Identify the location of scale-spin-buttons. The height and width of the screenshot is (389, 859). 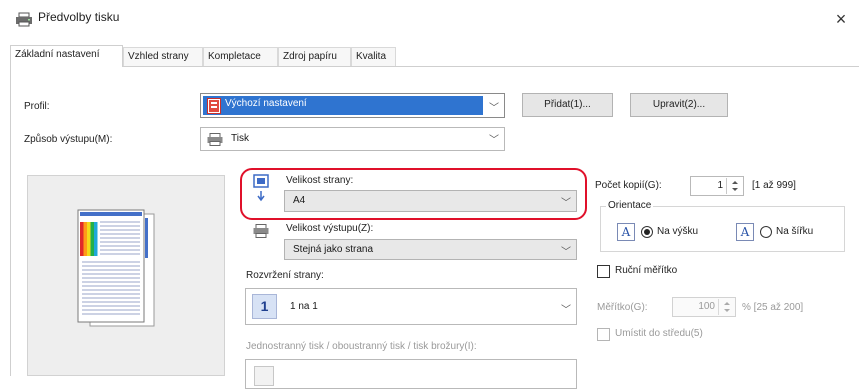
(726, 307).